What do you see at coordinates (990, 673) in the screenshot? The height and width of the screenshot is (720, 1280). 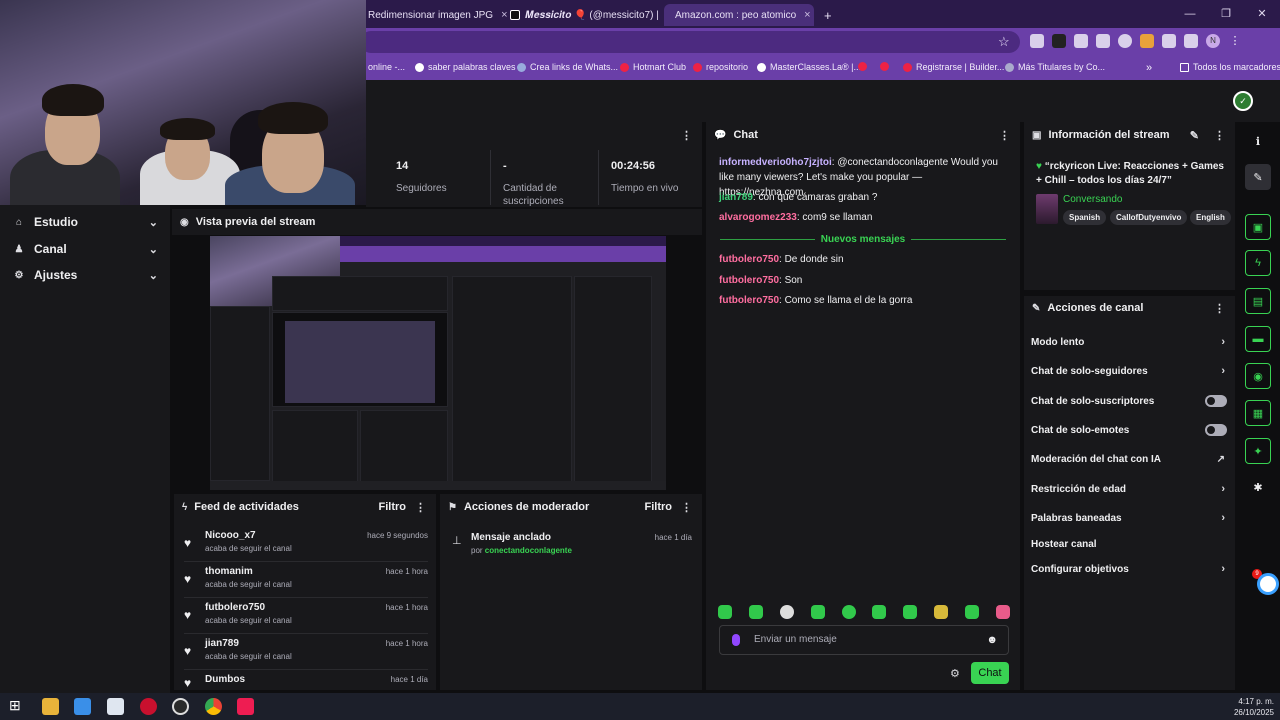 I see `chat-send-button: Chat` at bounding box center [990, 673].